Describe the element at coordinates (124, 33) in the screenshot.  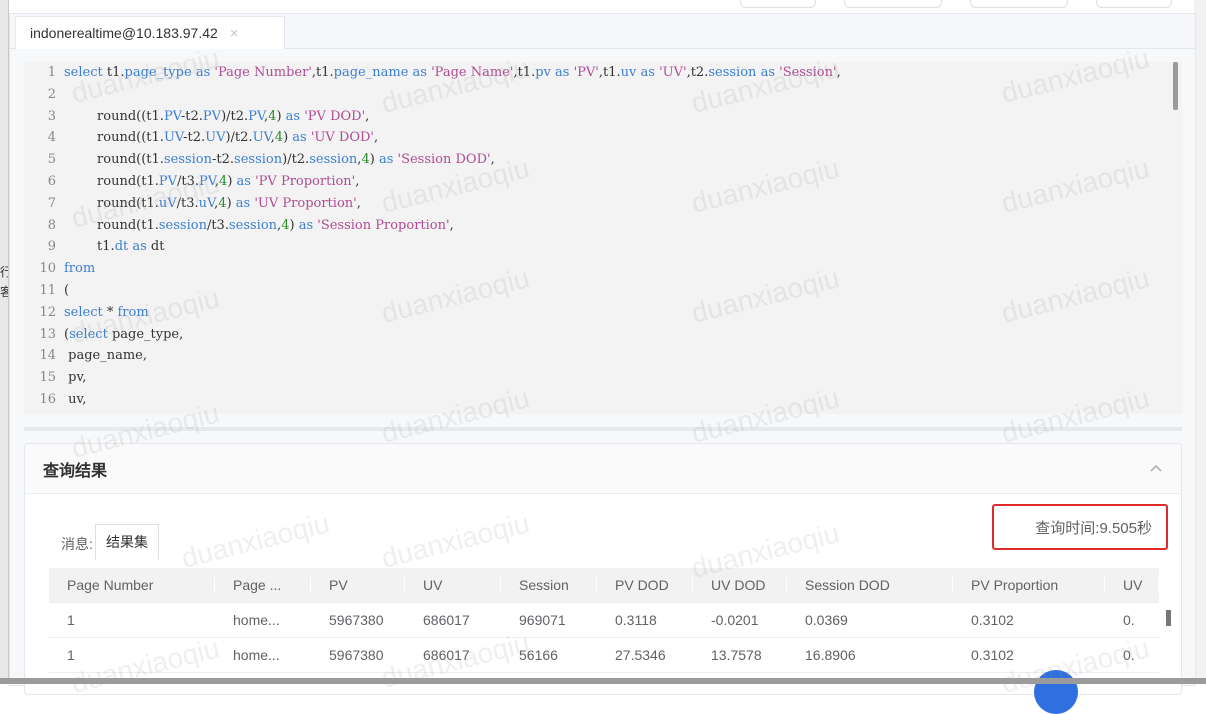
I see `tab-title: indonerealtime@10.183.97.42` at that location.